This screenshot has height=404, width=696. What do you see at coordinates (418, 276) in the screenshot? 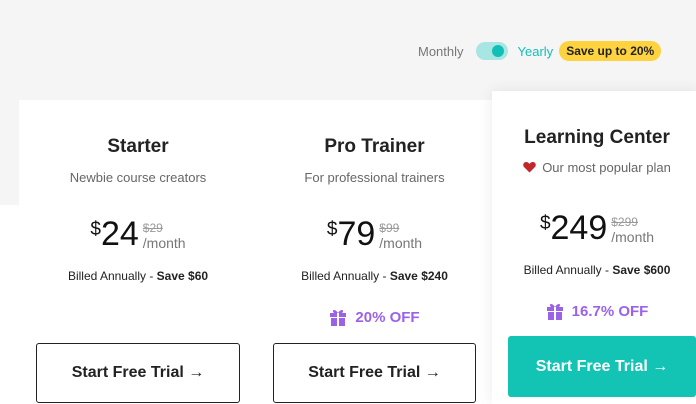
I see `billing-savings: Save $240` at bounding box center [418, 276].